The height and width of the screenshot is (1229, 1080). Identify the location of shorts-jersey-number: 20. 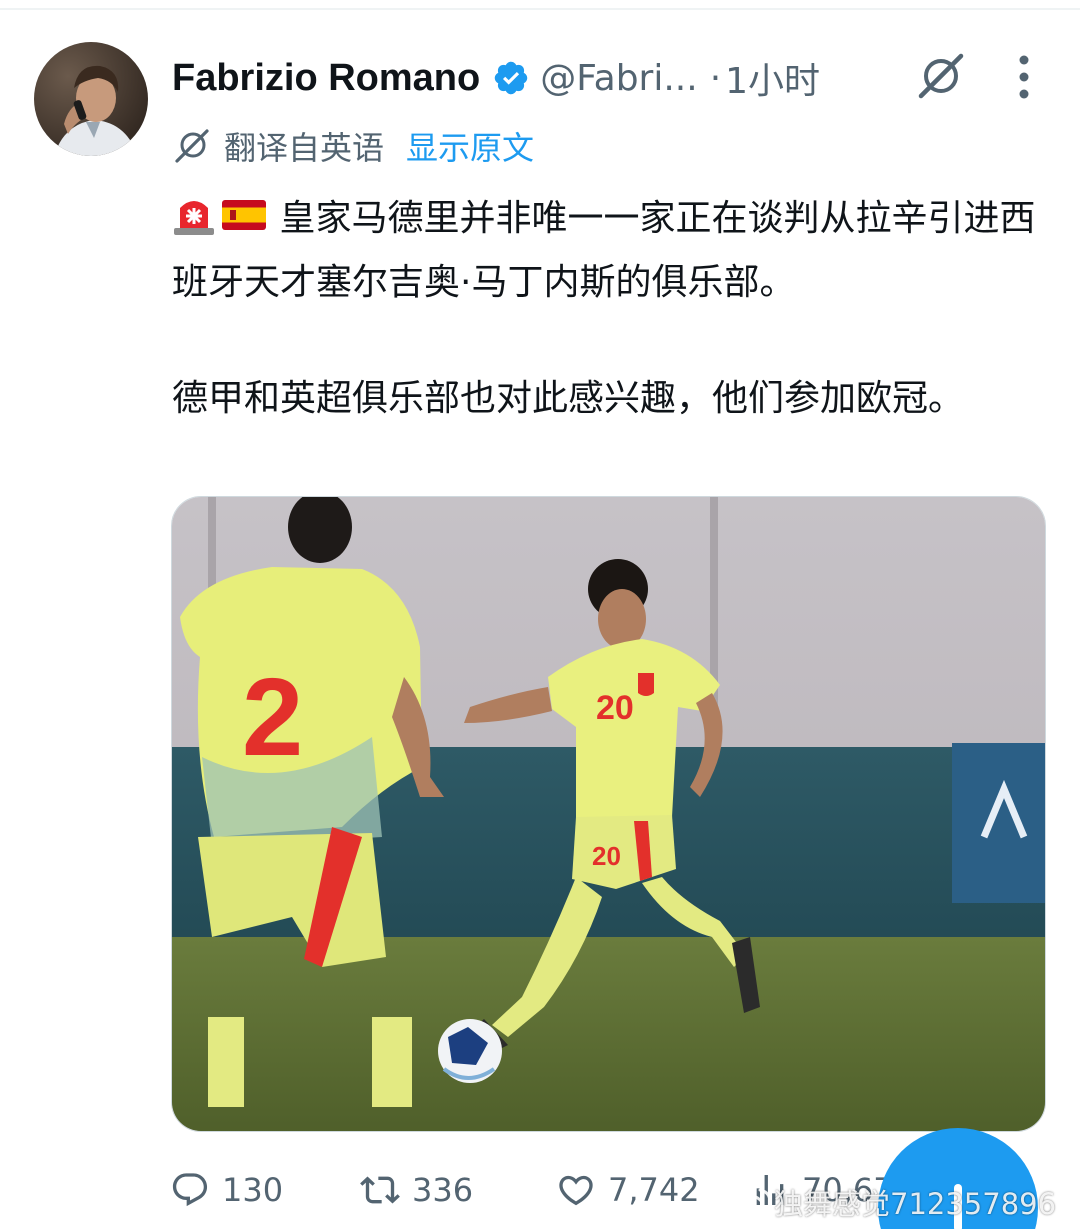
(606, 856).